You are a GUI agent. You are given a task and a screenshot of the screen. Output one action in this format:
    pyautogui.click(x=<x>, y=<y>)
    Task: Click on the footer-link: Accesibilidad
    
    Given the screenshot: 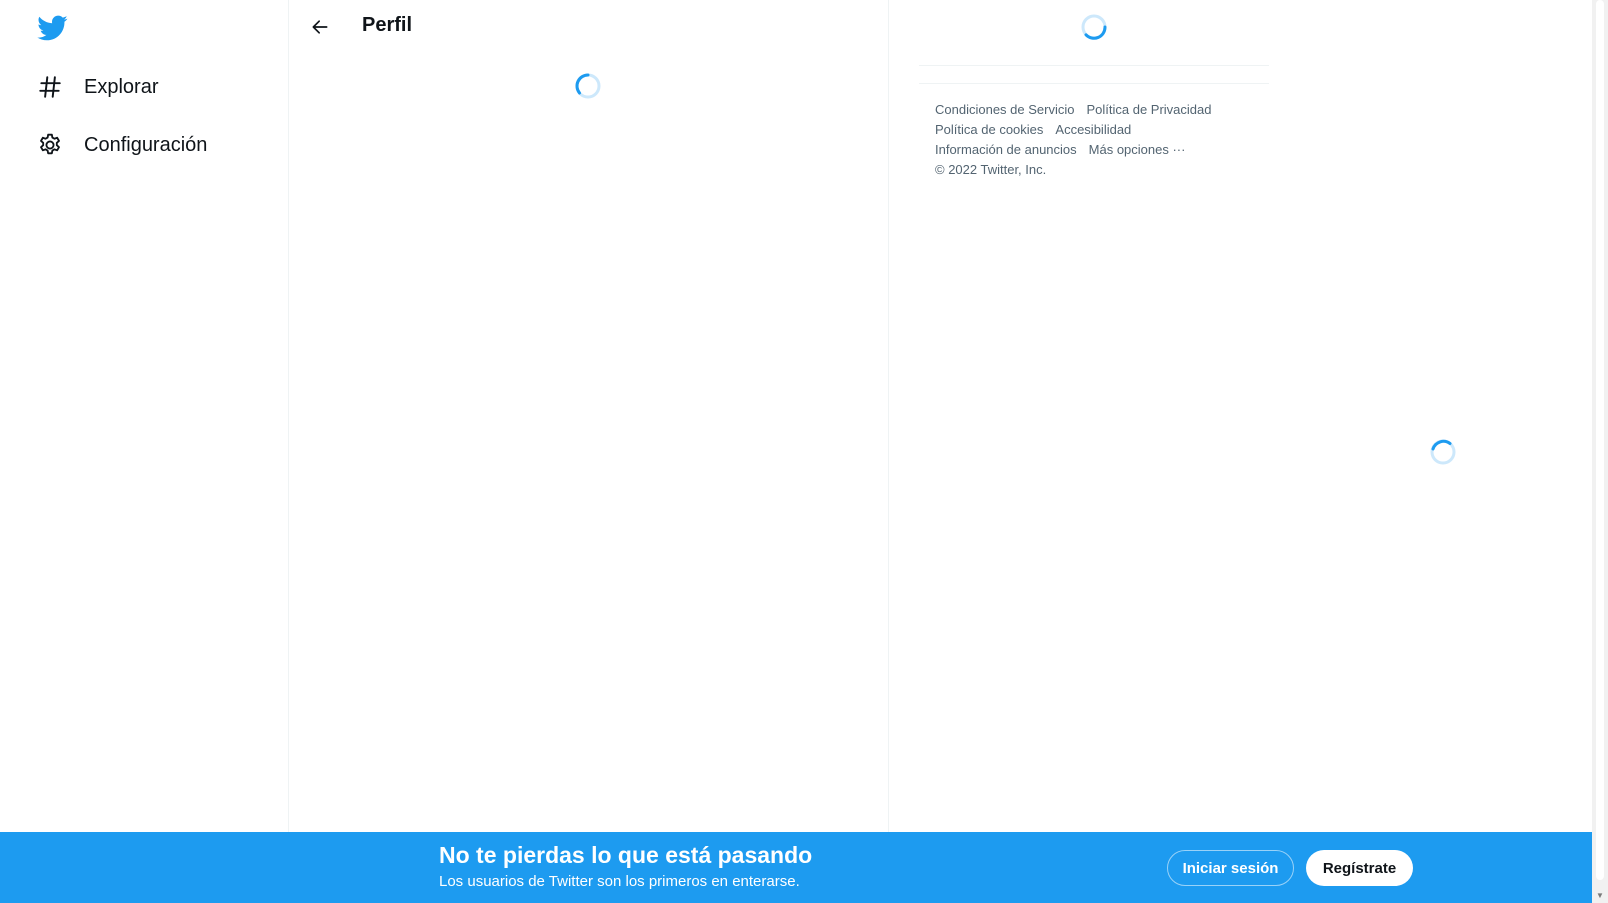 What is the action you would take?
    pyautogui.click(x=1093, y=129)
    